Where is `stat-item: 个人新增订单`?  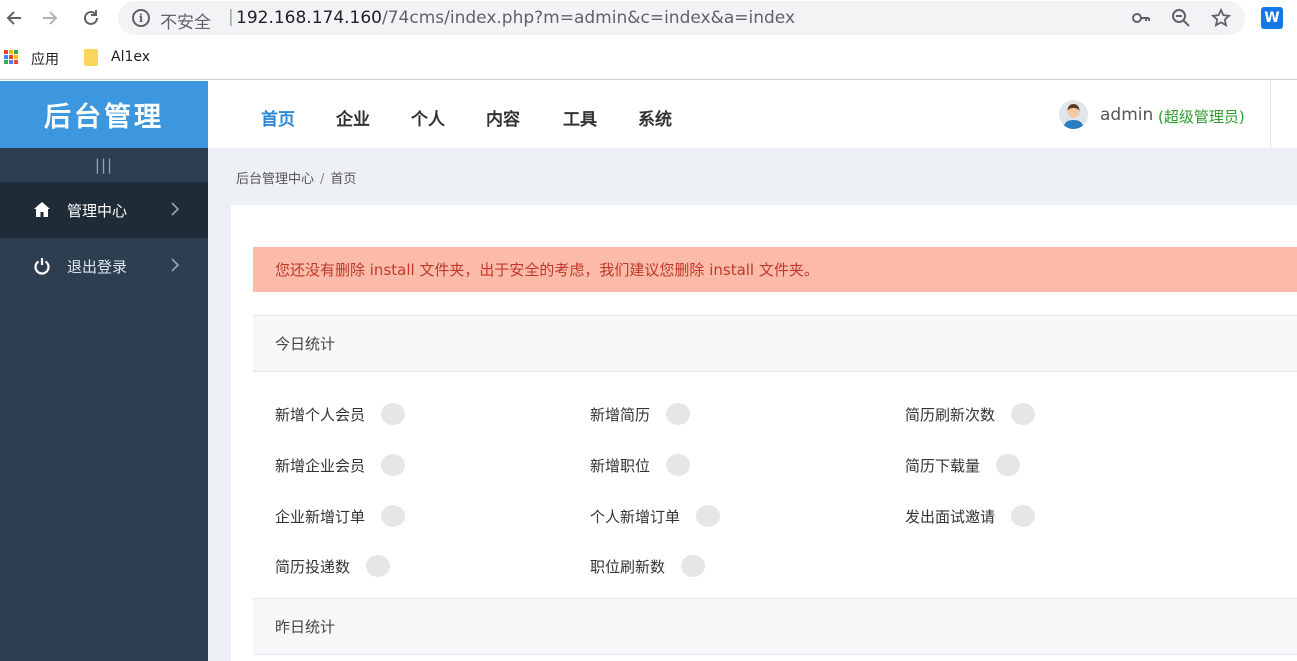 stat-item: 个人新增订单 is located at coordinates (655, 516).